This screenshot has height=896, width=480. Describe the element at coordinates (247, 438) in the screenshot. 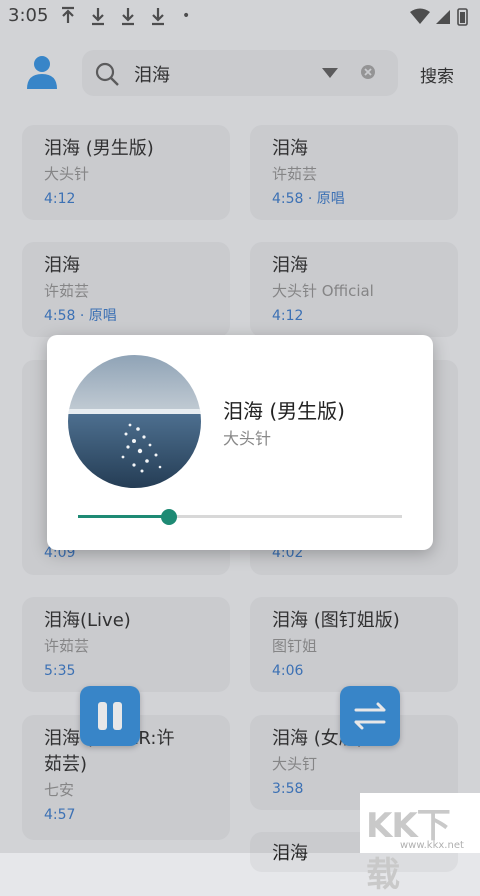

I see `now-playing-artist: 大头针` at that location.